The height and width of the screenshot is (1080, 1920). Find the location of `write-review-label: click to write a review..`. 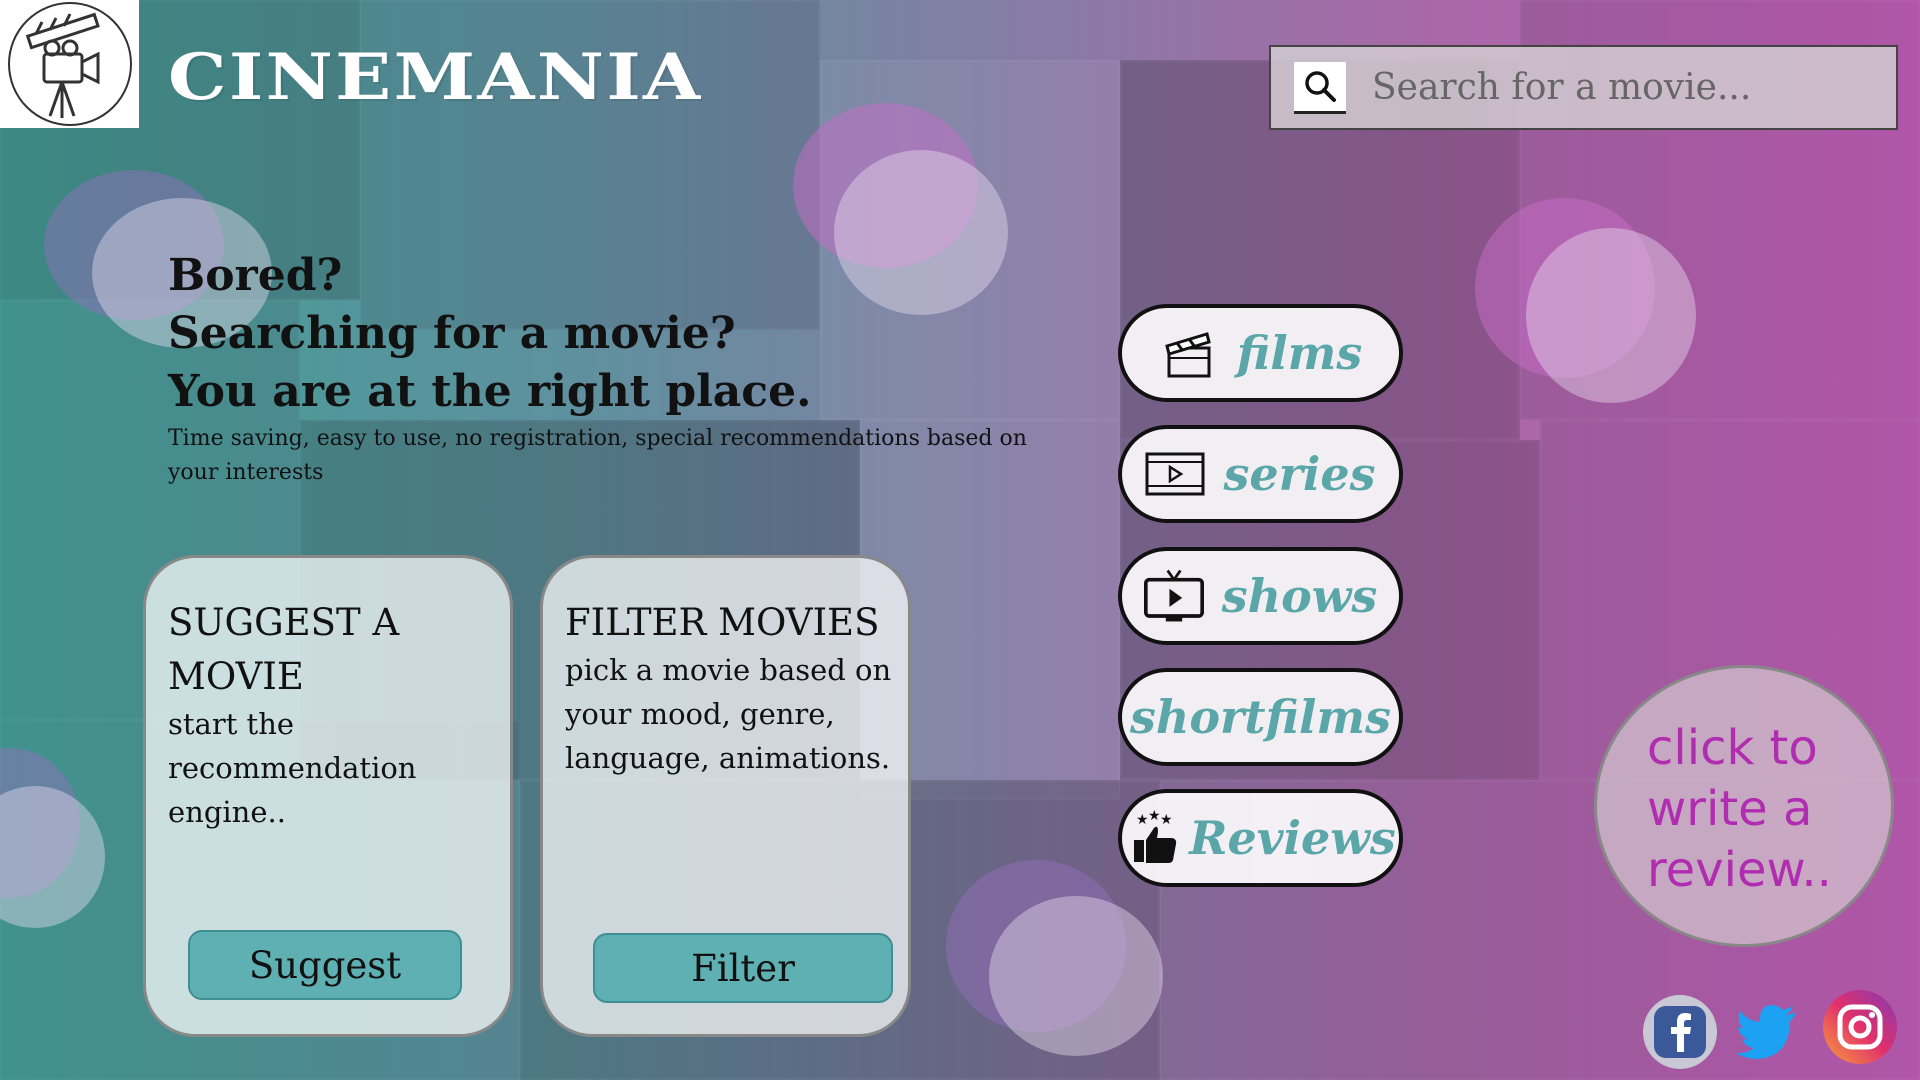

write-review-label: click to write a review.. is located at coordinates (1739, 809).